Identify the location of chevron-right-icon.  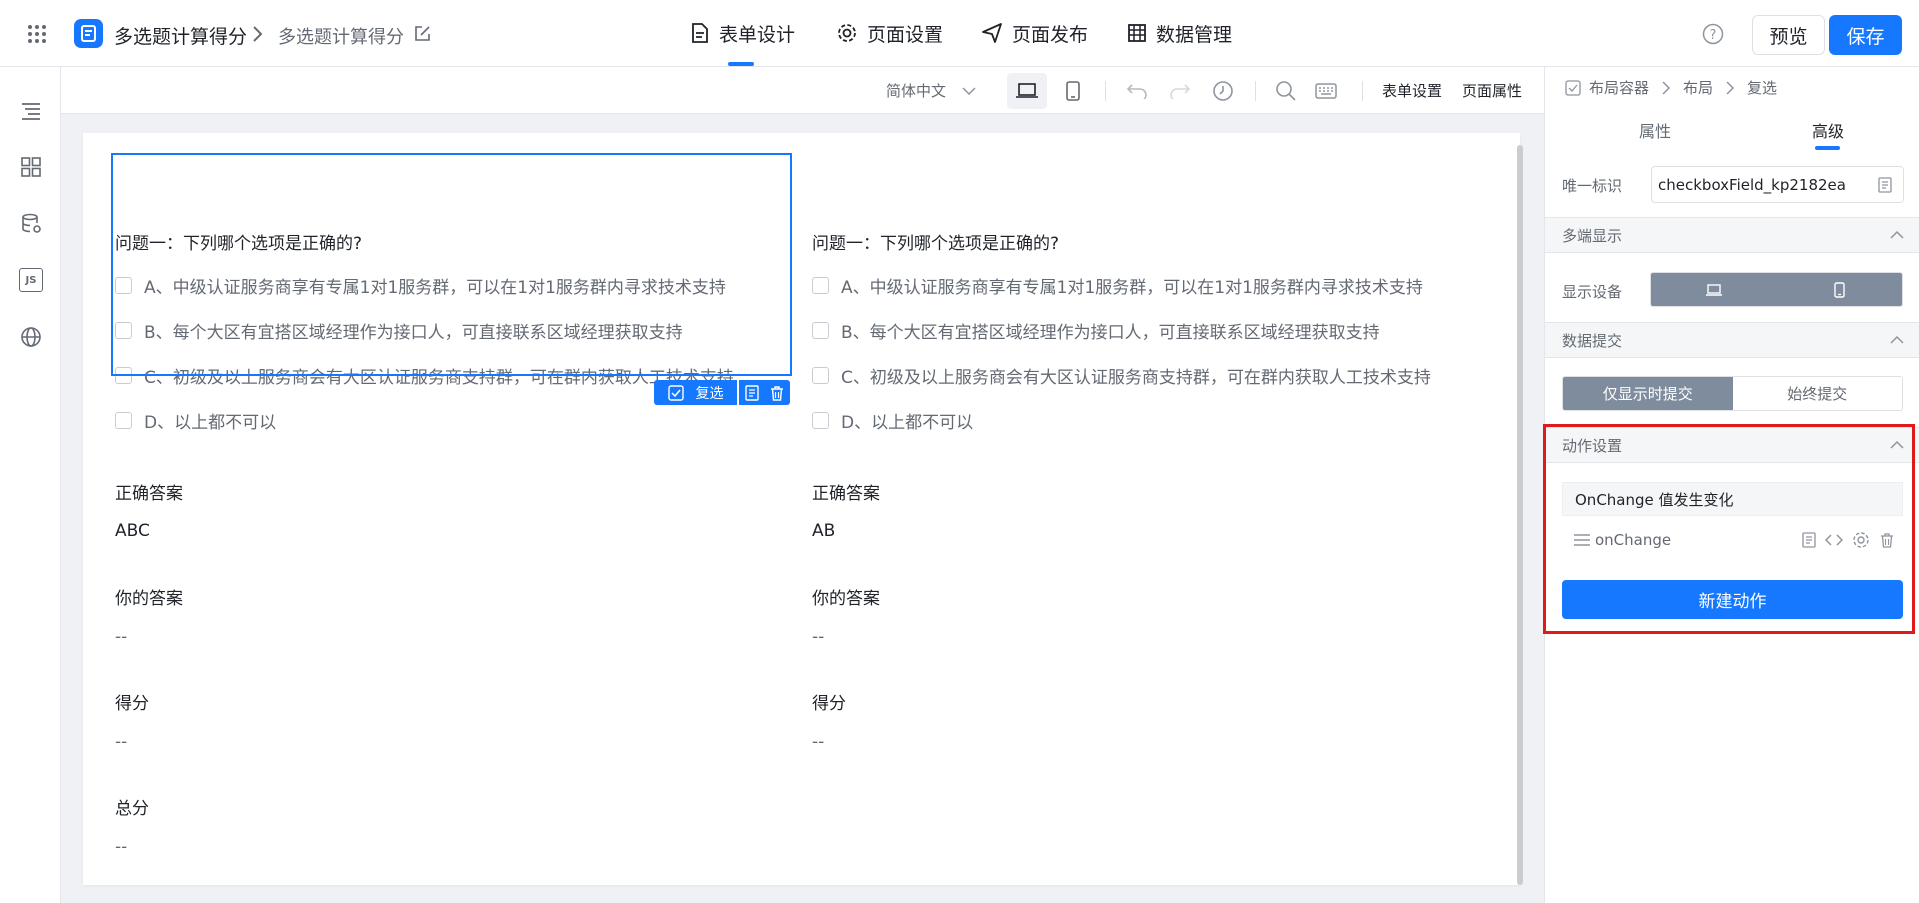
(1666, 87).